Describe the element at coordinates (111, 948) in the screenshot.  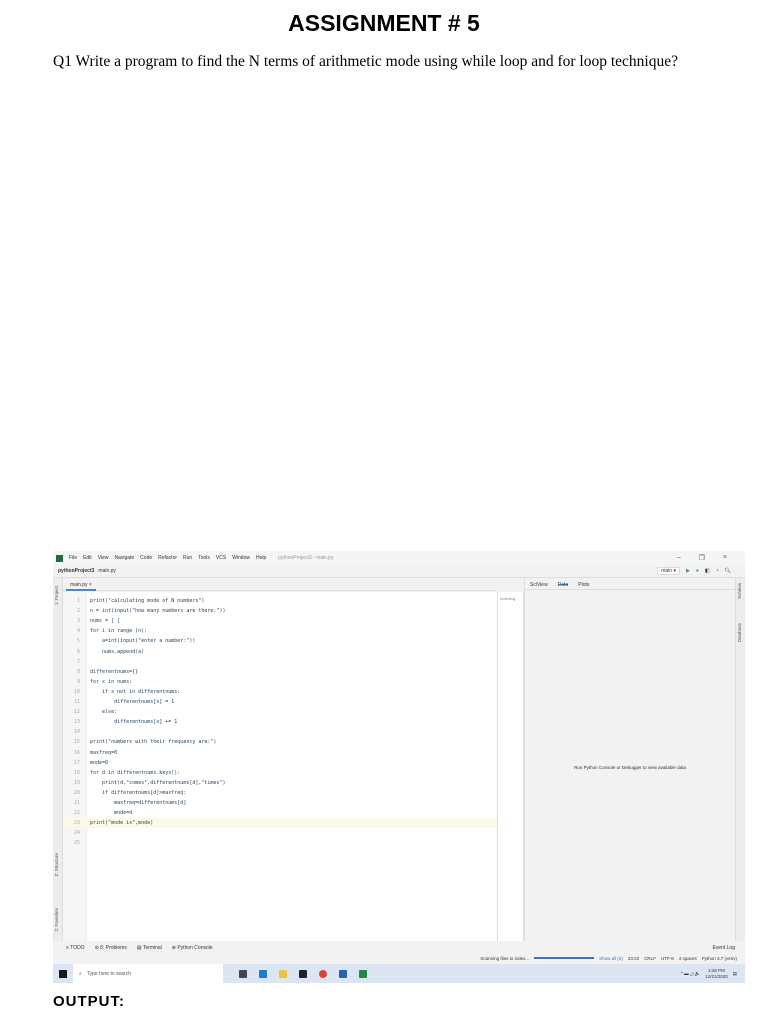
I see `problems-tab: ⊘ 6: Problems` at that location.